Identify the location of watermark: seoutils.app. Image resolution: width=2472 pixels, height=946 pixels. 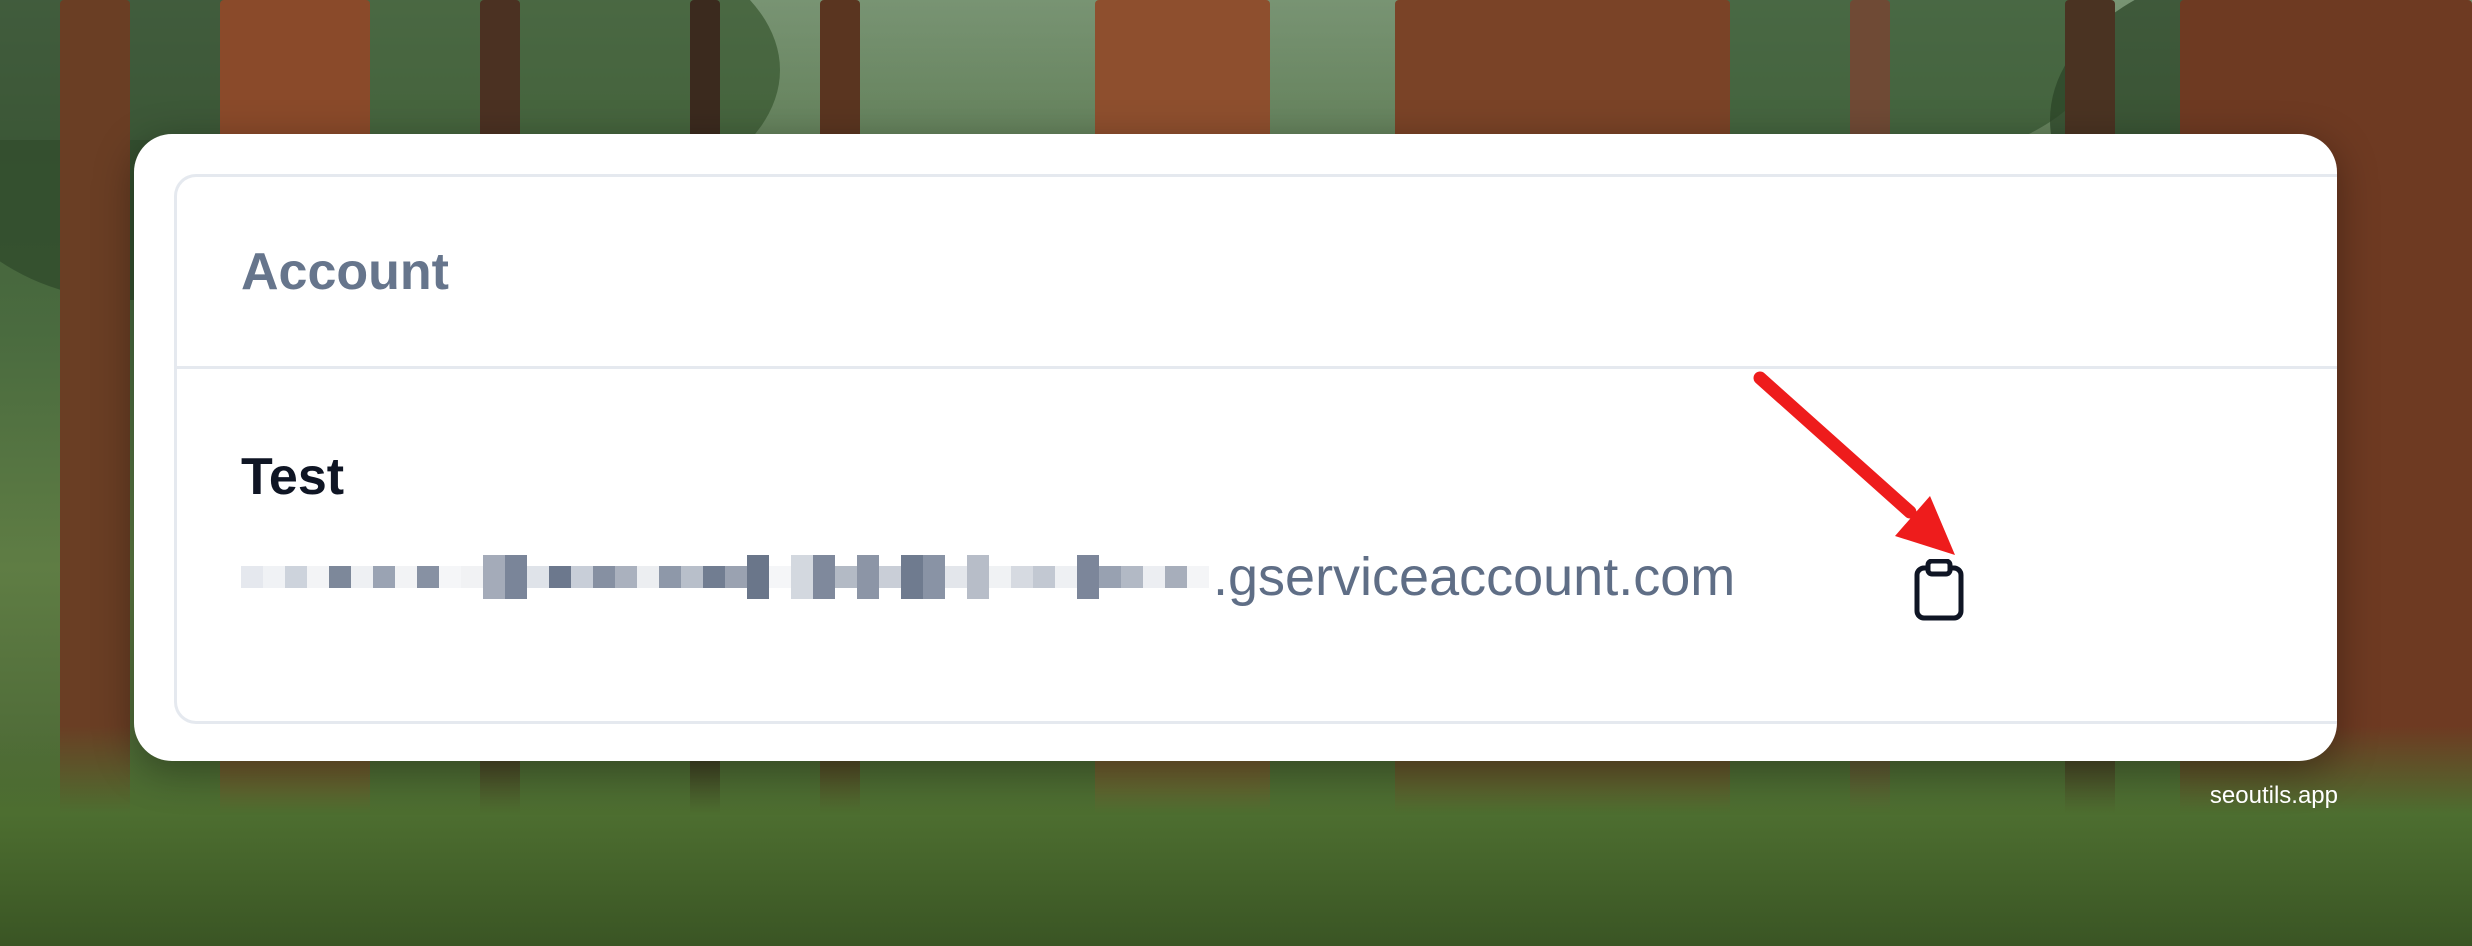
(2273, 795).